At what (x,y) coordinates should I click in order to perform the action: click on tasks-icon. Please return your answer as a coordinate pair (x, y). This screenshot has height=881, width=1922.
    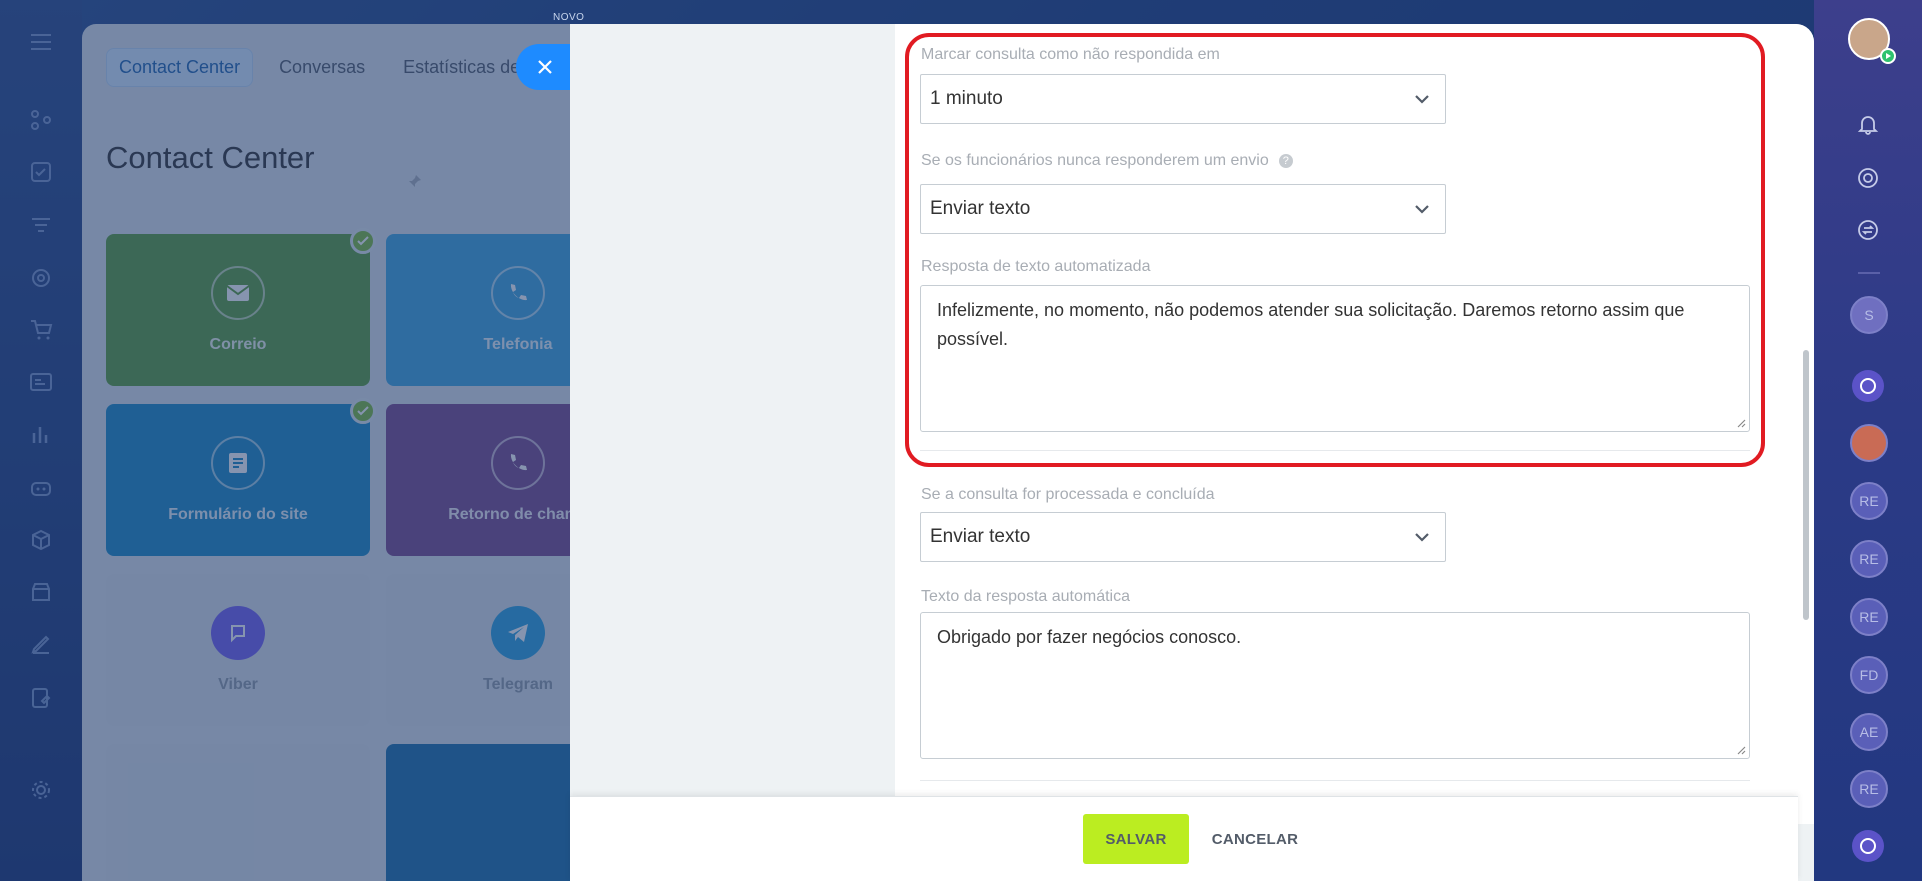
    Looking at the image, I should click on (41, 172).